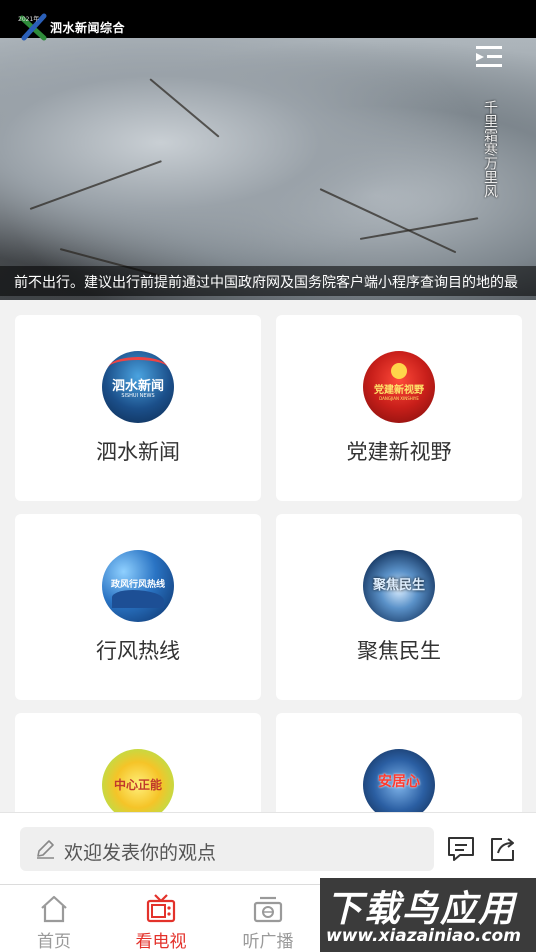 The height and width of the screenshot is (952, 536). What do you see at coordinates (268, 942) in the screenshot?
I see `tab-label: 听广播` at bounding box center [268, 942].